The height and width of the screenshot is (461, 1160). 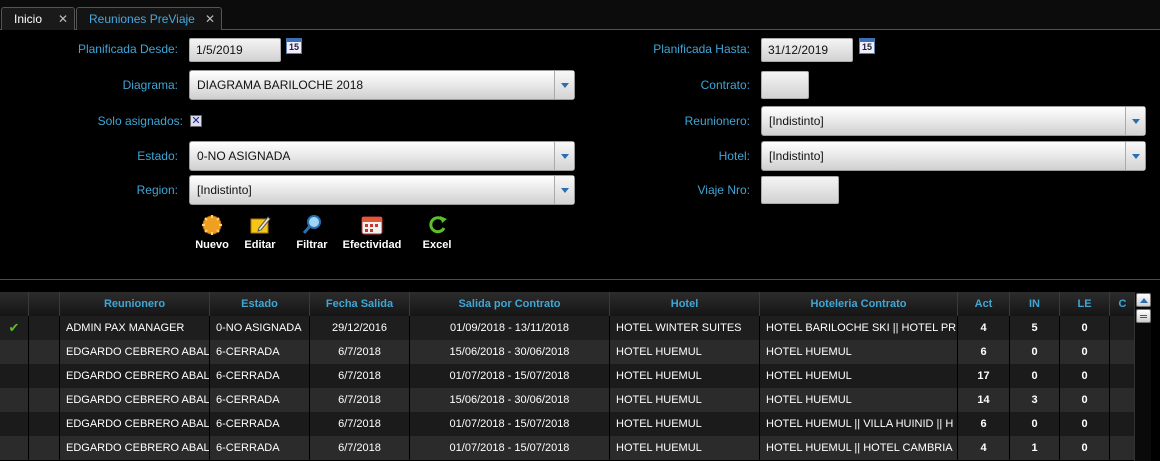 I want to click on cell-in: 1, so click(x=1035, y=448).